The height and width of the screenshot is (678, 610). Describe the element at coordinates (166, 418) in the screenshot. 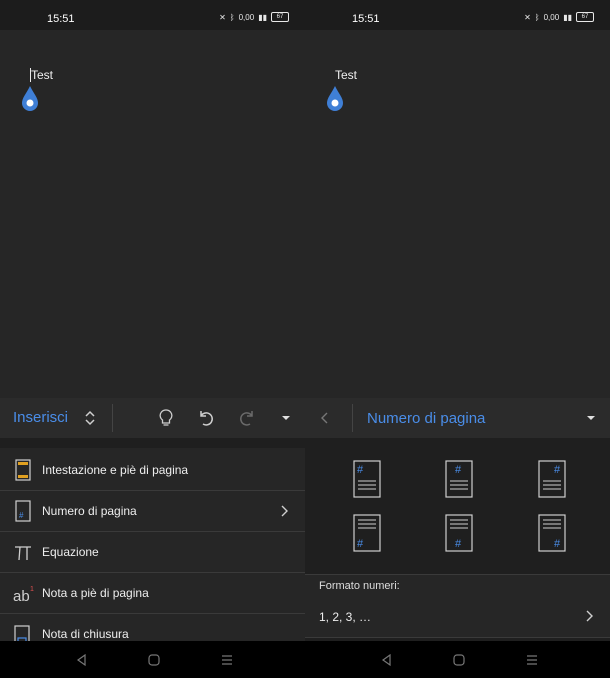

I see `lightbulb-icon` at that location.